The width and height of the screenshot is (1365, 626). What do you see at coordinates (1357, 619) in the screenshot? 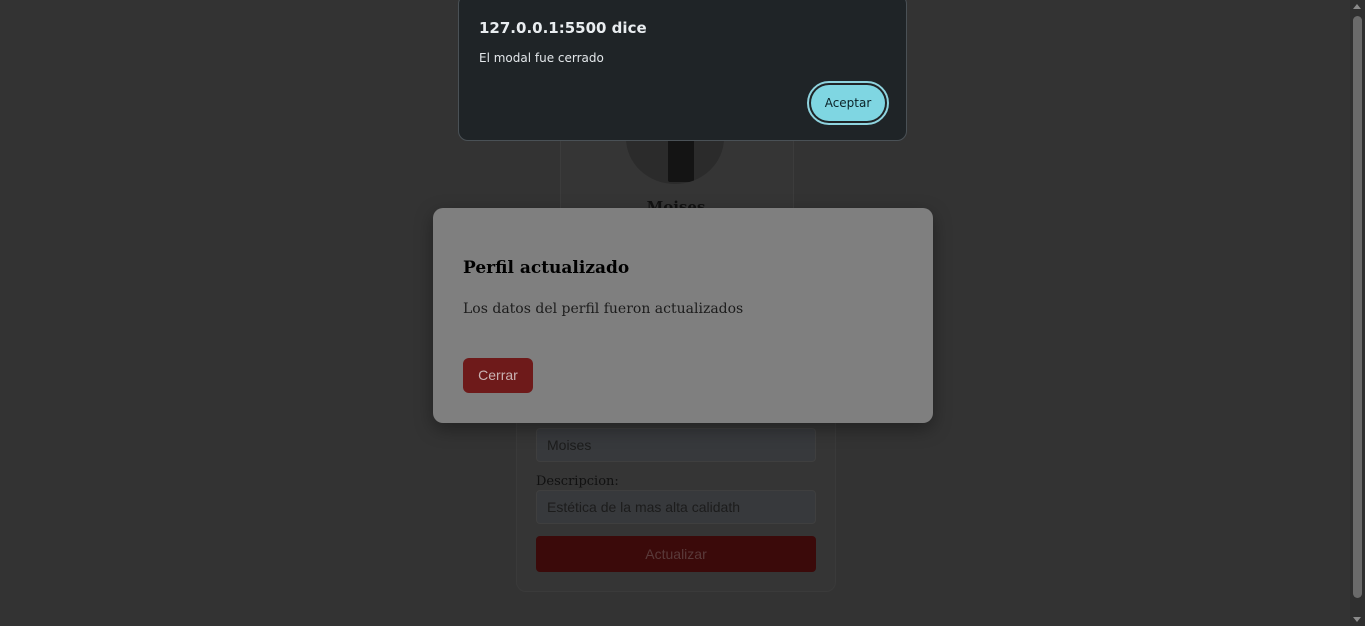
I see `scroll-down-icon` at bounding box center [1357, 619].